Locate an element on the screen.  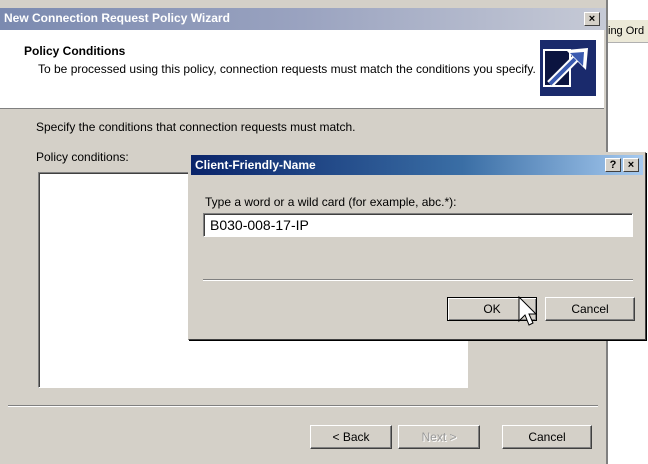
back-button: < Back is located at coordinates (351, 437).